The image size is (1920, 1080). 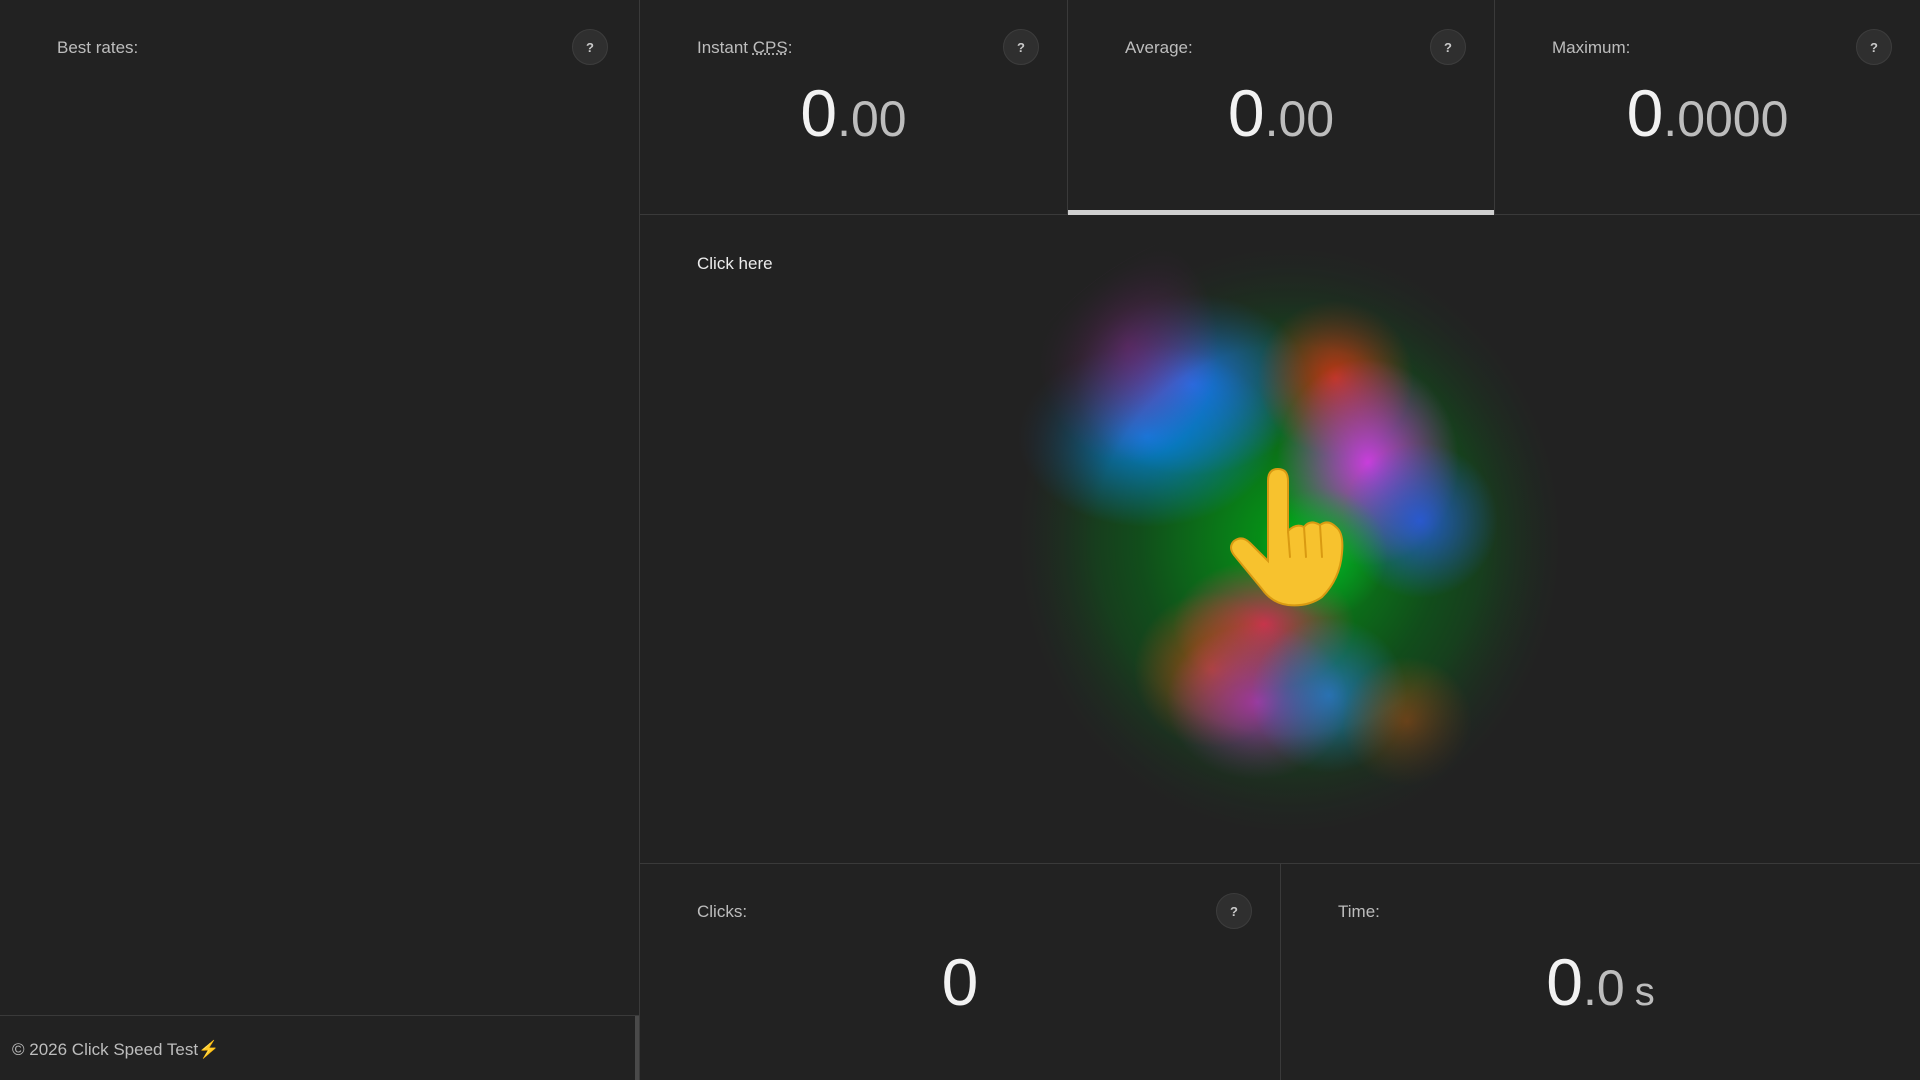 What do you see at coordinates (98, 47) in the screenshot?
I see `best-rates-title: Best rates:` at bounding box center [98, 47].